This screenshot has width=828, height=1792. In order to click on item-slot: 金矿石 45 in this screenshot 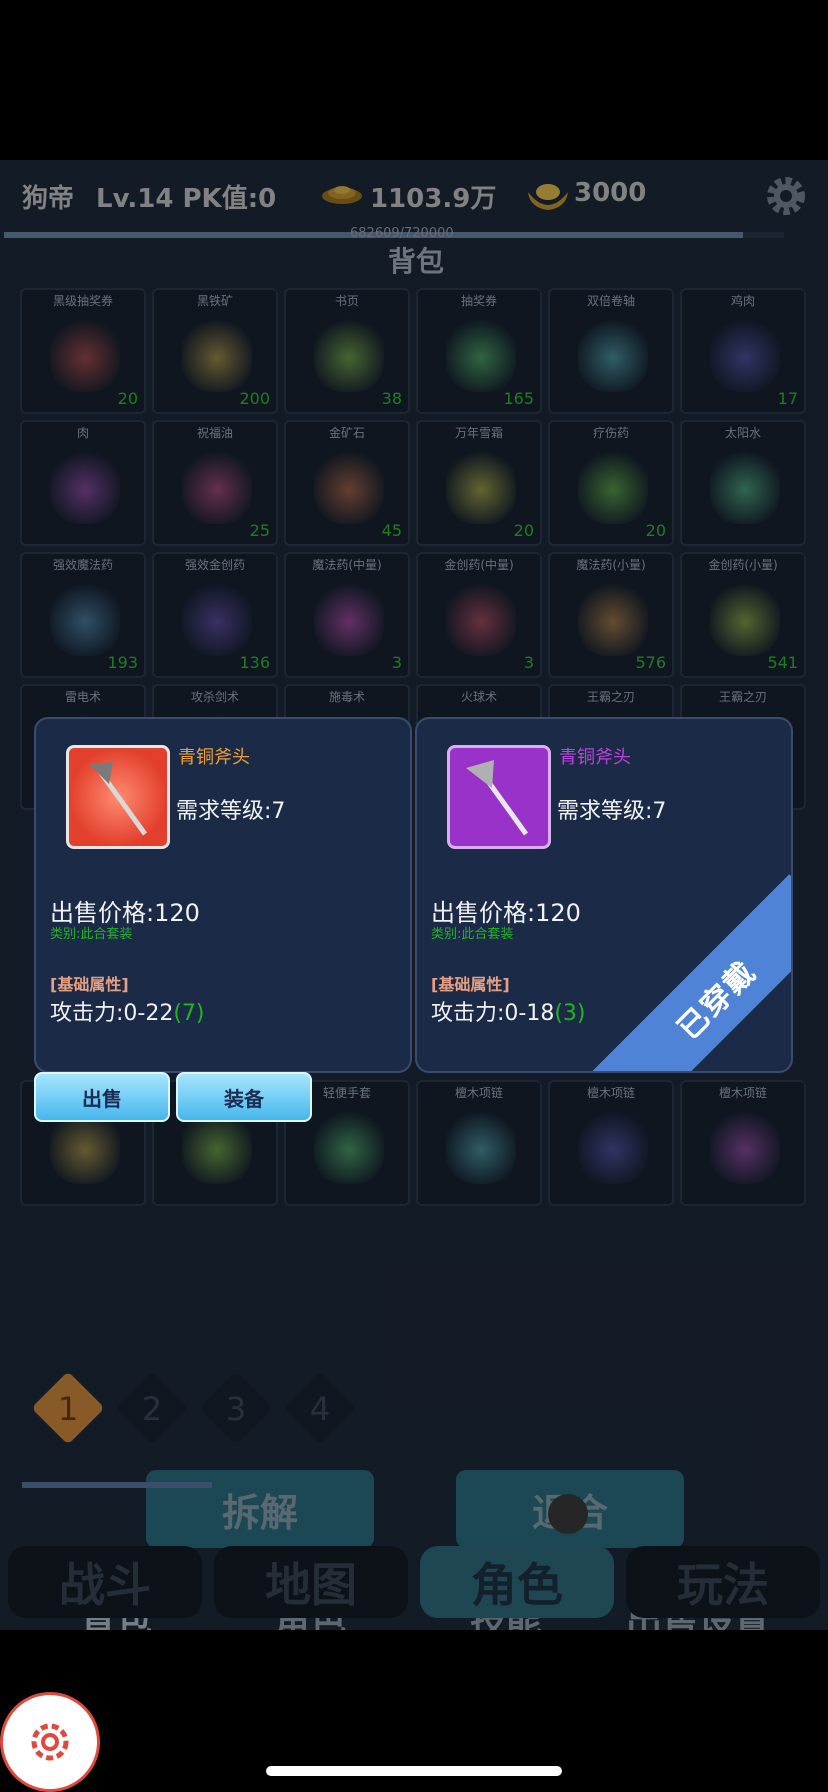, I will do `click(347, 483)`.